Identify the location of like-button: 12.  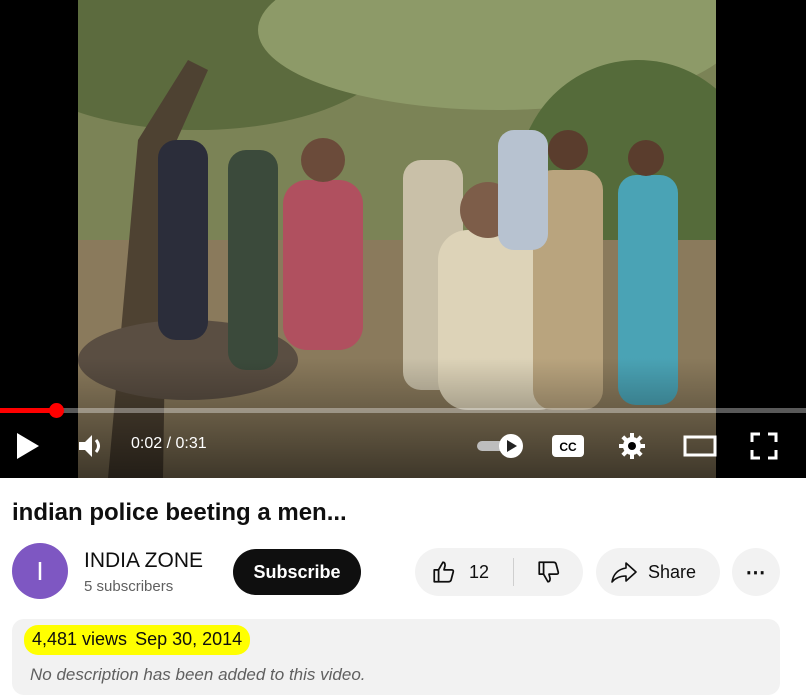
(464, 572).